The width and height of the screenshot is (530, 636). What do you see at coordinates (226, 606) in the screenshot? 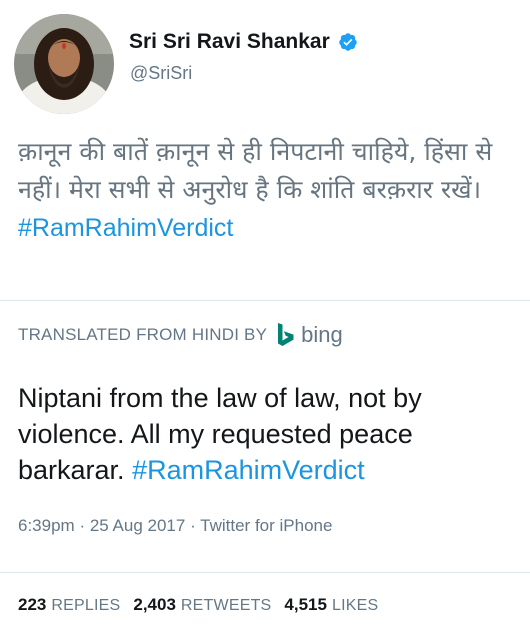
I see `retweets-label: RETWEETS` at bounding box center [226, 606].